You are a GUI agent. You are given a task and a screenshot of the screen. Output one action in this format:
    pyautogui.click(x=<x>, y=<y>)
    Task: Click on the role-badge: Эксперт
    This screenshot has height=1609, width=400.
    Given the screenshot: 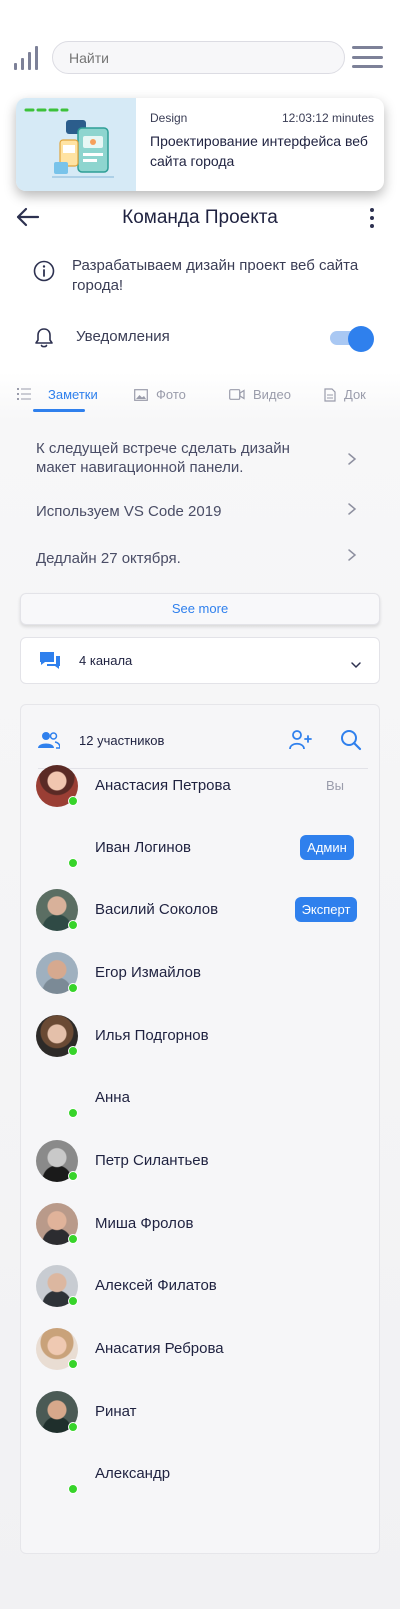 What is the action you would take?
    pyautogui.click(x=326, y=909)
    